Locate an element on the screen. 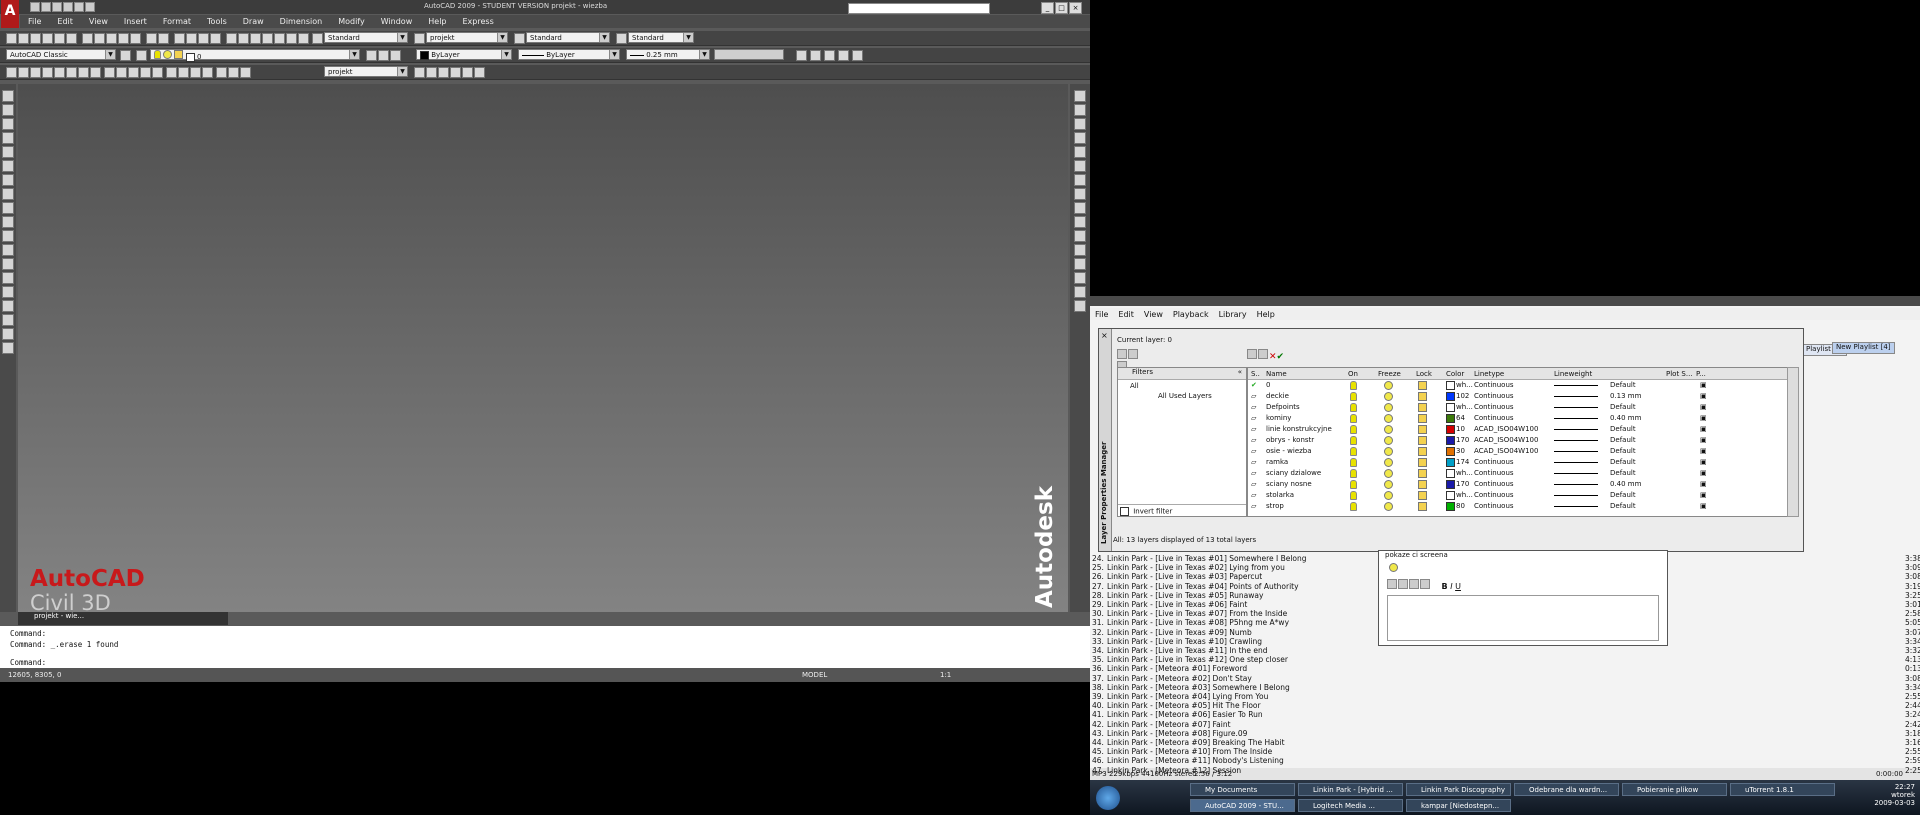 The image size is (1920, 815). col-freeze: Freeze is located at coordinates (1389, 374).